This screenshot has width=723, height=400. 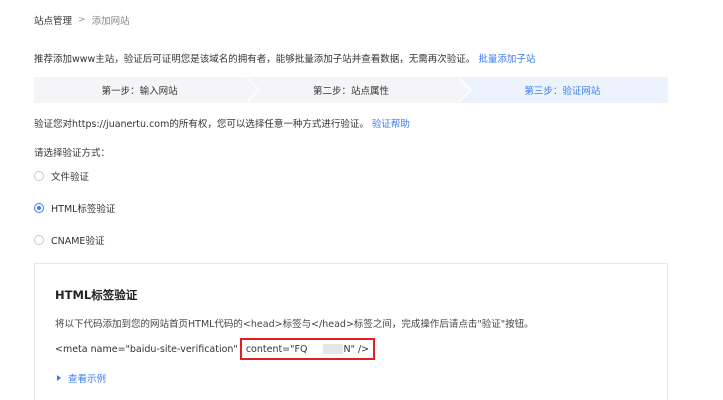 I want to click on breadcrumb-add-site: 添加网站, so click(x=110, y=21).